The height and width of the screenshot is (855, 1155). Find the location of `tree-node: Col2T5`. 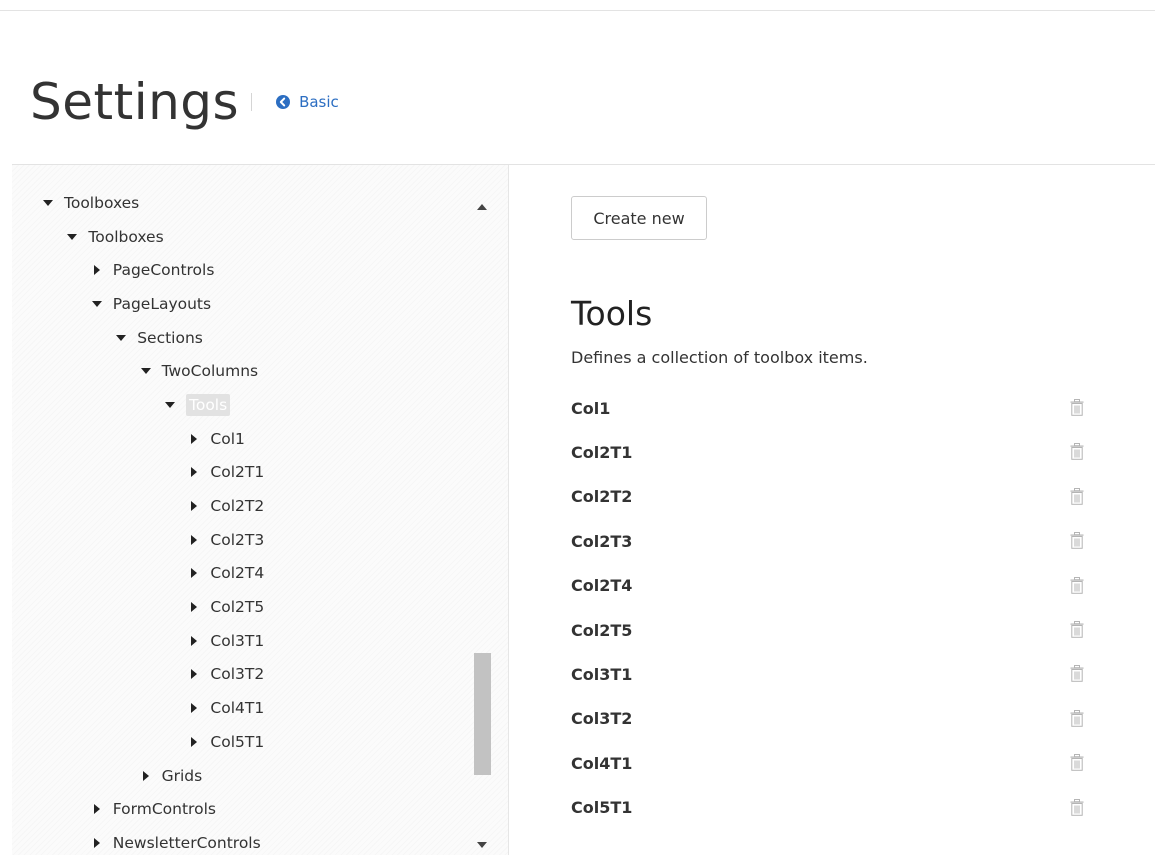

tree-node: Col2T5 is located at coordinates (242, 607).